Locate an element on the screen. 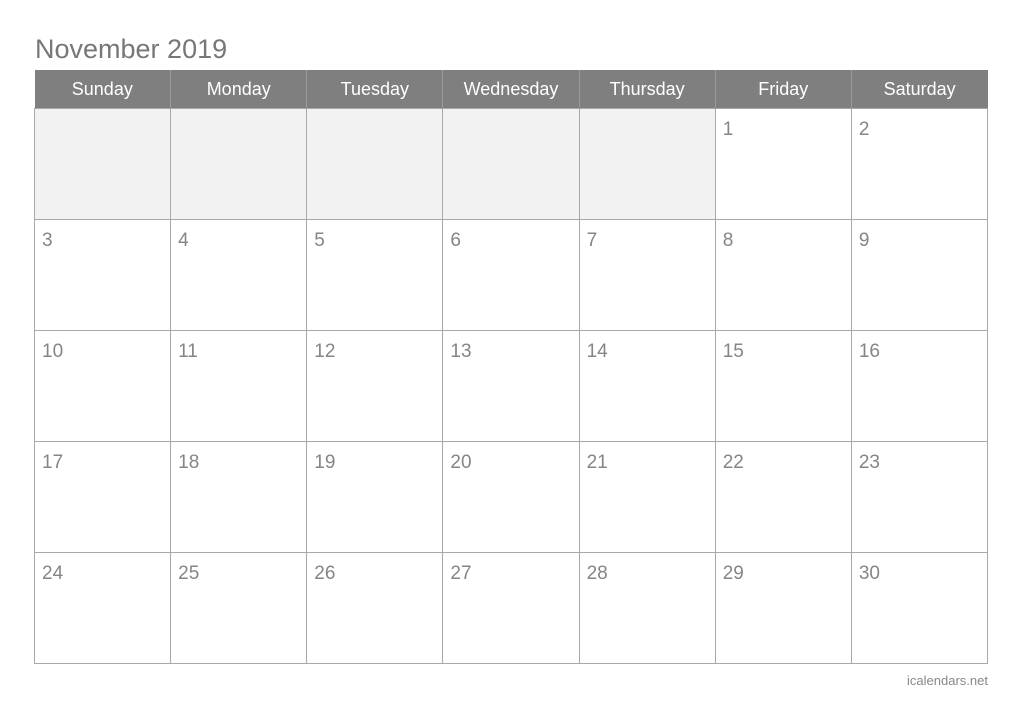 Image resolution: width=1024 pixels, height=724 pixels. day-cell: 3 is located at coordinates (102, 275).